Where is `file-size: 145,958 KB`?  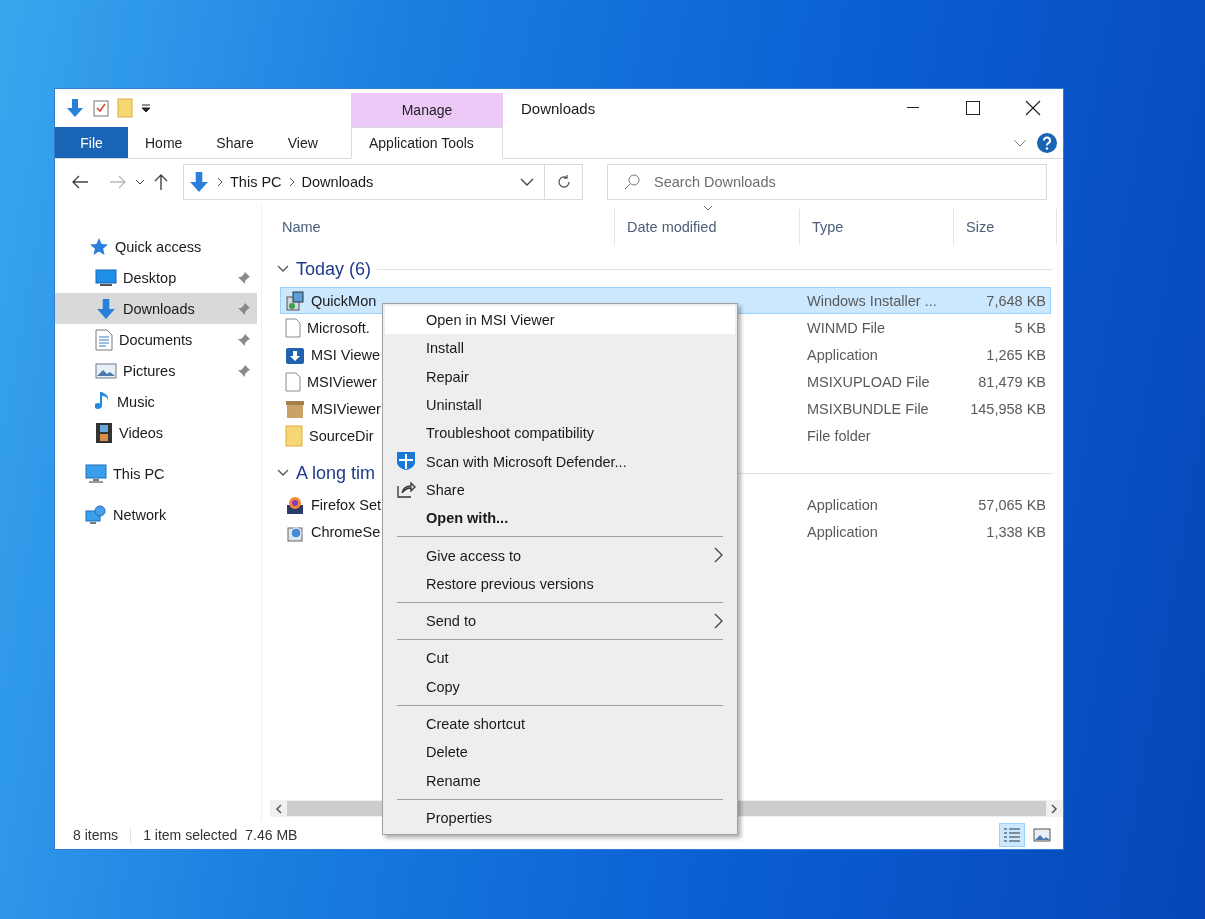
file-size: 145,958 KB is located at coordinates (1008, 408).